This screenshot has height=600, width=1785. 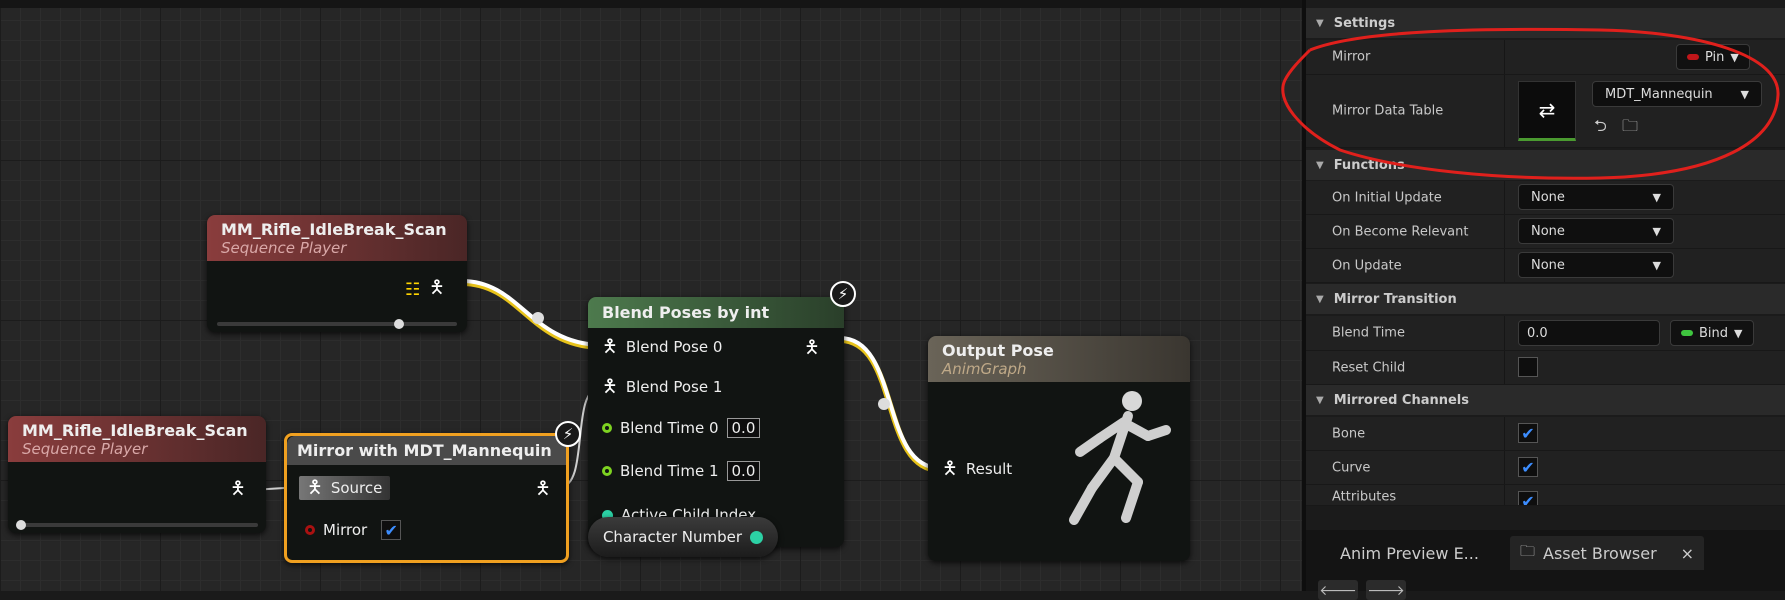 What do you see at coordinates (1548, 197) in the screenshot?
I see `on-initial-update-value: None` at bounding box center [1548, 197].